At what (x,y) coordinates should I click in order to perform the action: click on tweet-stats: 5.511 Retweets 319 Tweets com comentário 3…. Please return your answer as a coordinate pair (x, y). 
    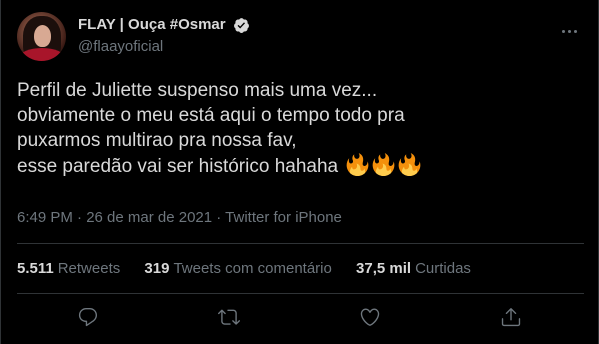
    Looking at the image, I should click on (300, 269).